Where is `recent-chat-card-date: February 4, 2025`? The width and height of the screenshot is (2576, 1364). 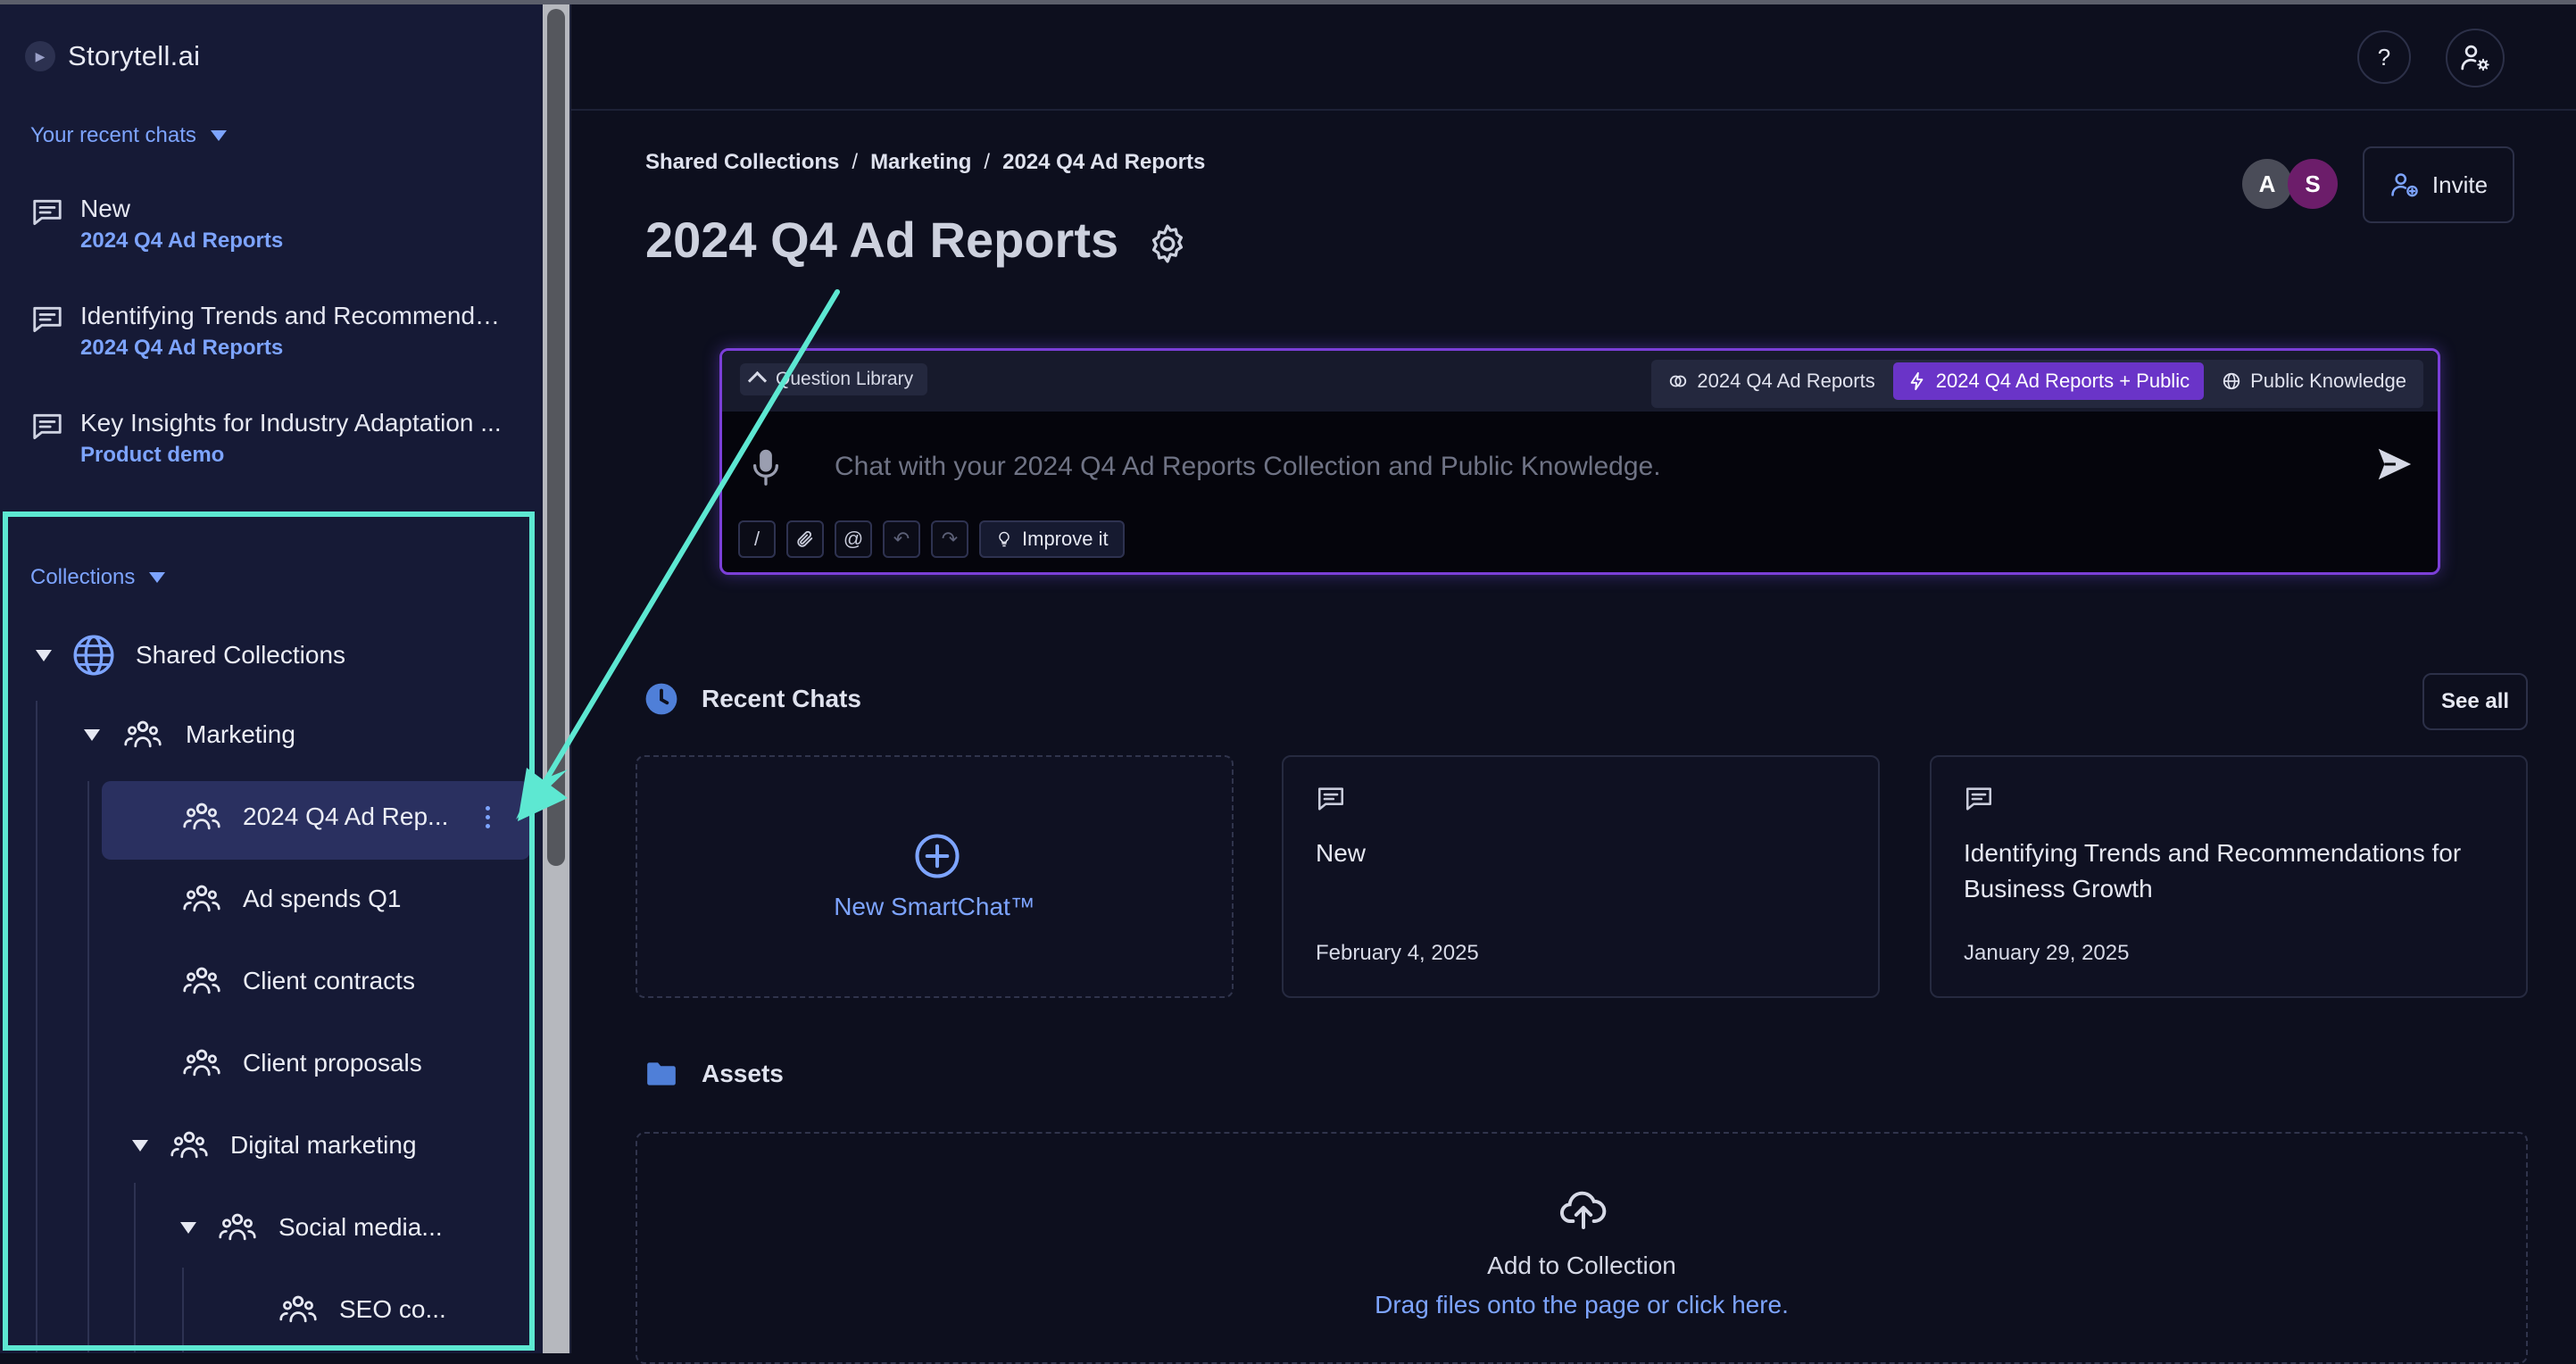
recent-chat-card-date: February 4, 2025 is located at coordinates (1397, 953).